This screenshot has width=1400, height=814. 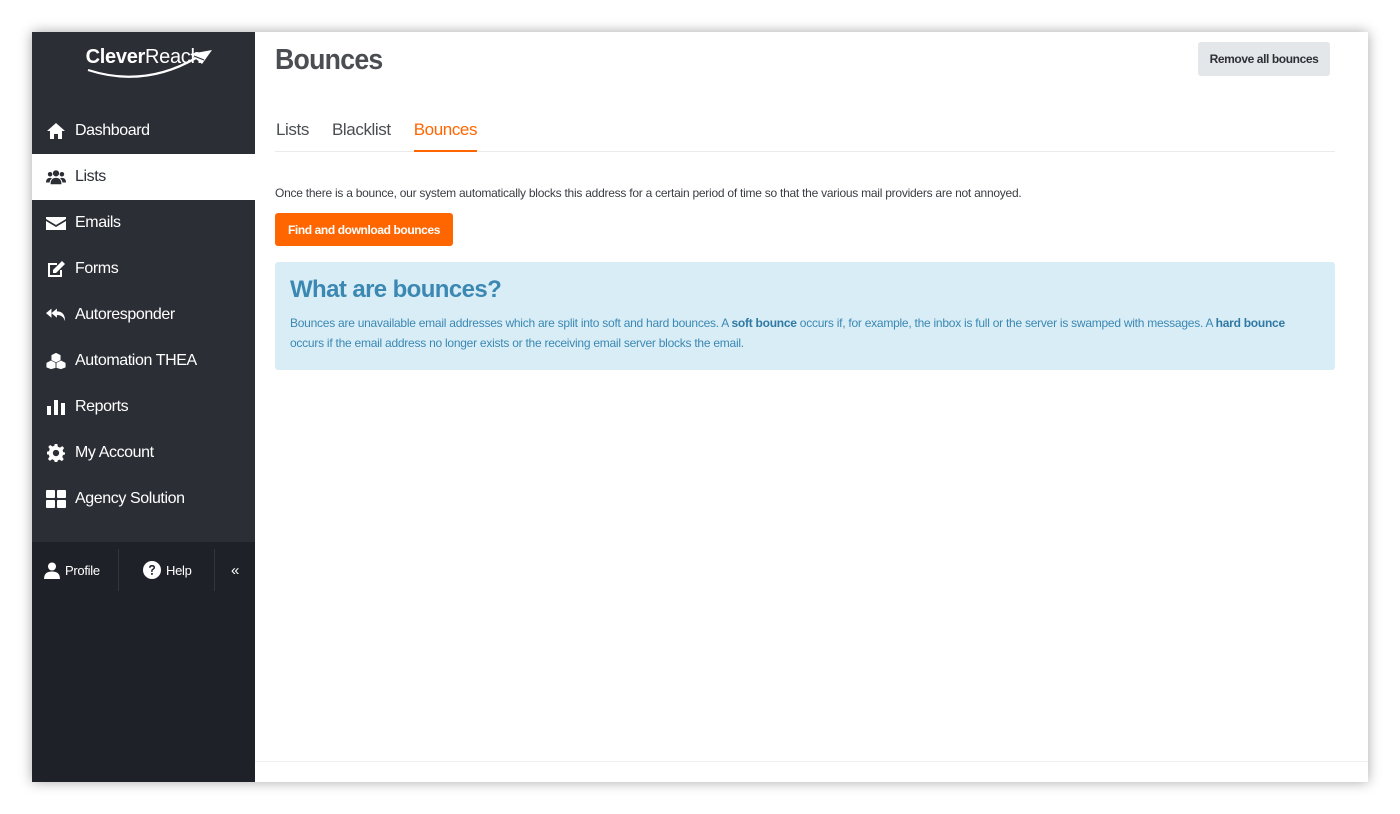 What do you see at coordinates (811, 761) in the screenshot?
I see `footer-divider` at bounding box center [811, 761].